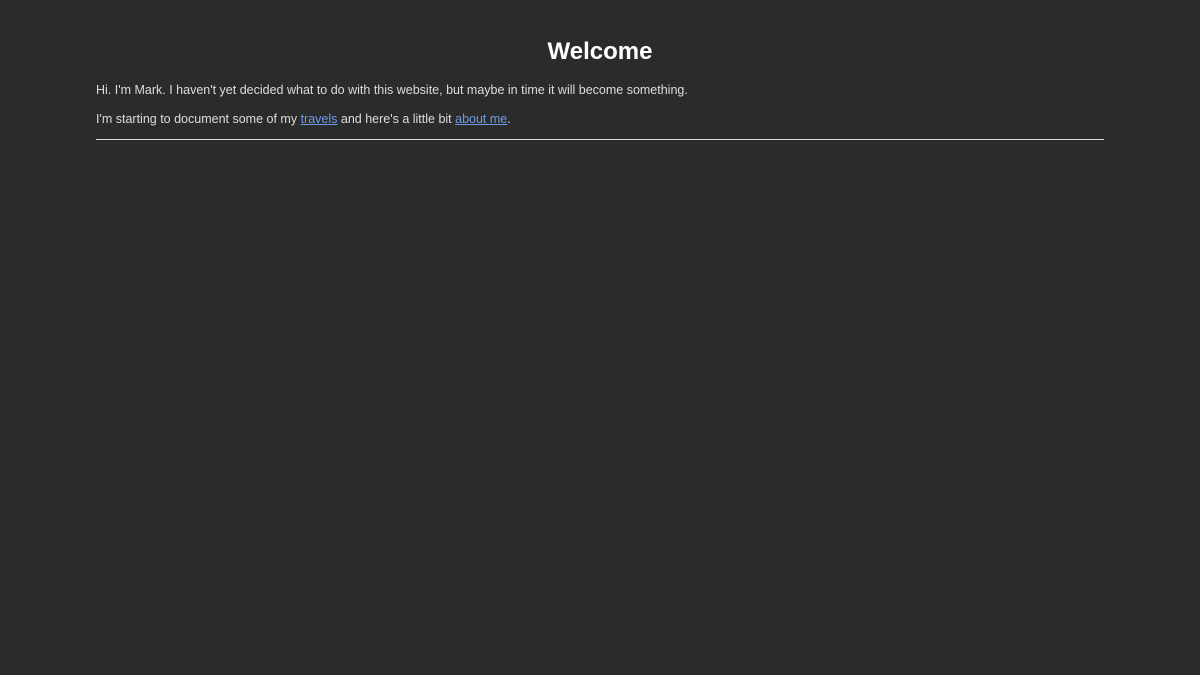 Image resolution: width=1200 pixels, height=675 pixels. I want to click on links-text-middle: and here's a little bit, so click(396, 119).